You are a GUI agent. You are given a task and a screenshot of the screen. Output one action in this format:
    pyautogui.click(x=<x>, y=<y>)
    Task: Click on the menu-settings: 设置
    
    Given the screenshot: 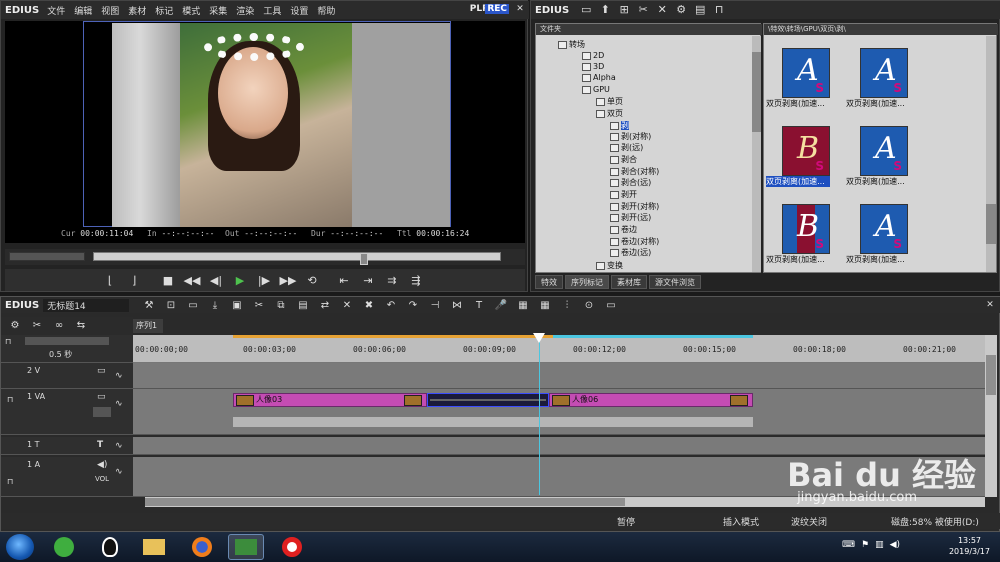 What is the action you would take?
    pyautogui.click(x=299, y=10)
    